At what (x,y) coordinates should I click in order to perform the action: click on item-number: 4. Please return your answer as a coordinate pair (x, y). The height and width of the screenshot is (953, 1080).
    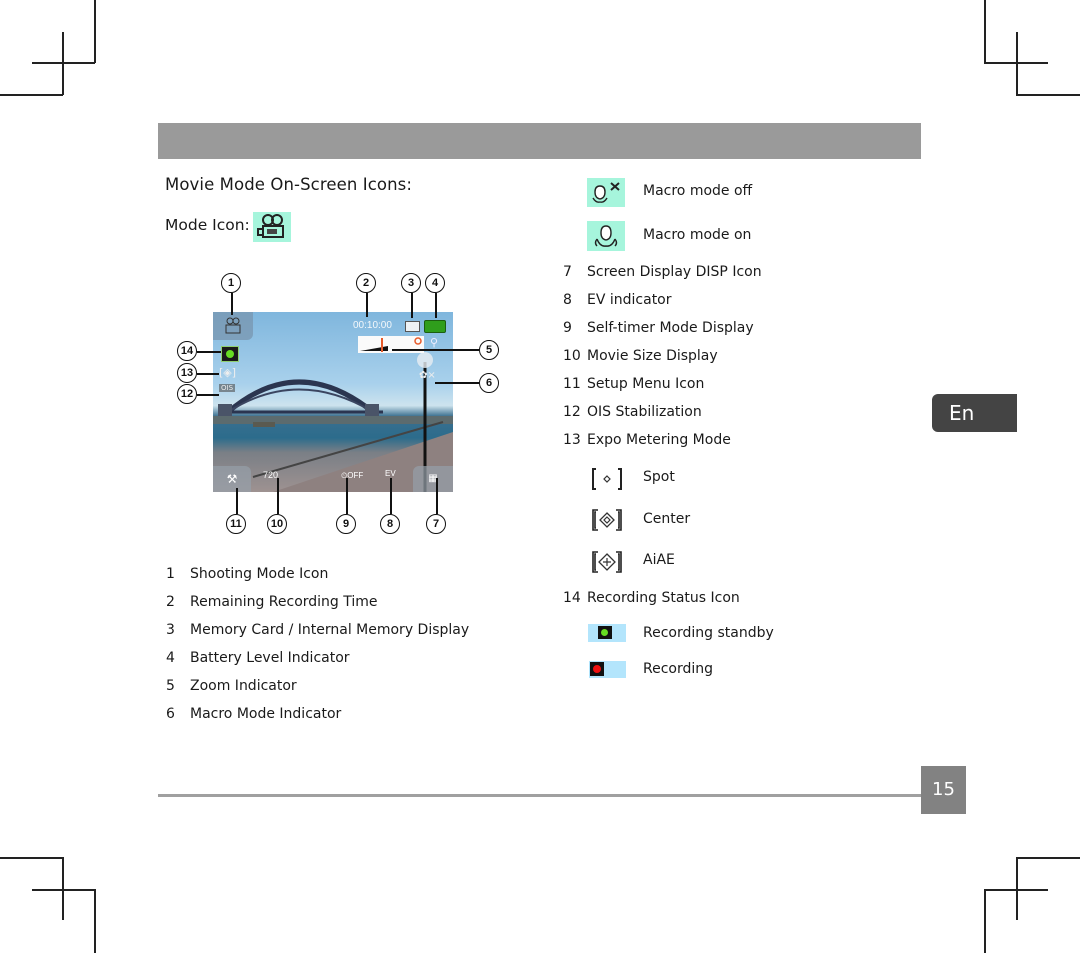
    Looking at the image, I should click on (170, 658).